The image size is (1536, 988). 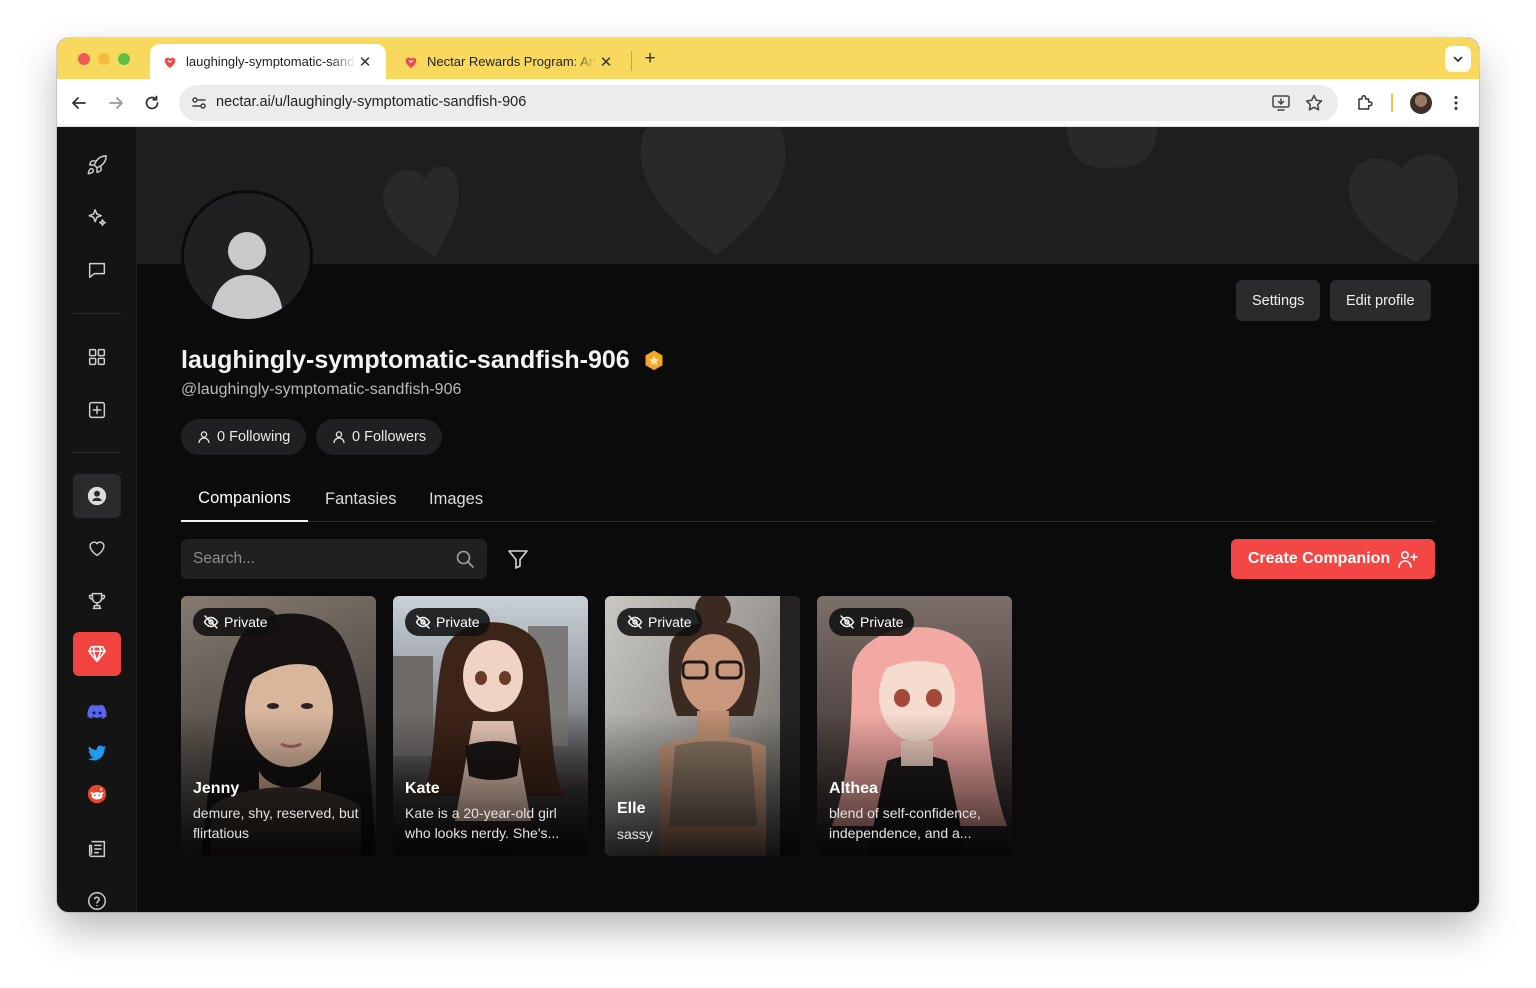 What do you see at coordinates (1333, 559) in the screenshot?
I see `create-companion-button: Create Companion` at bounding box center [1333, 559].